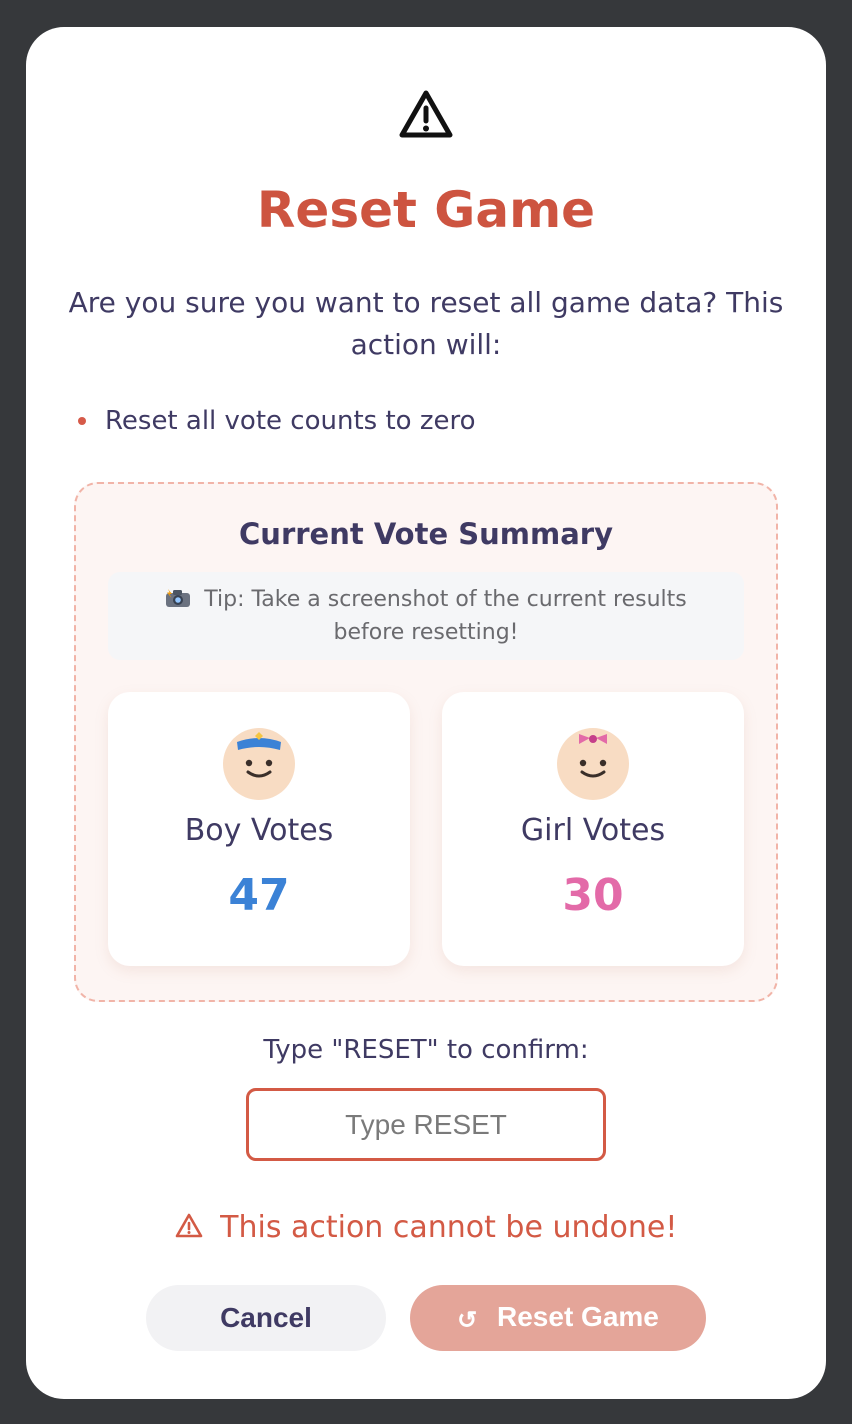 This screenshot has width=852, height=1424. I want to click on baby-girl-icon, so click(593, 764).